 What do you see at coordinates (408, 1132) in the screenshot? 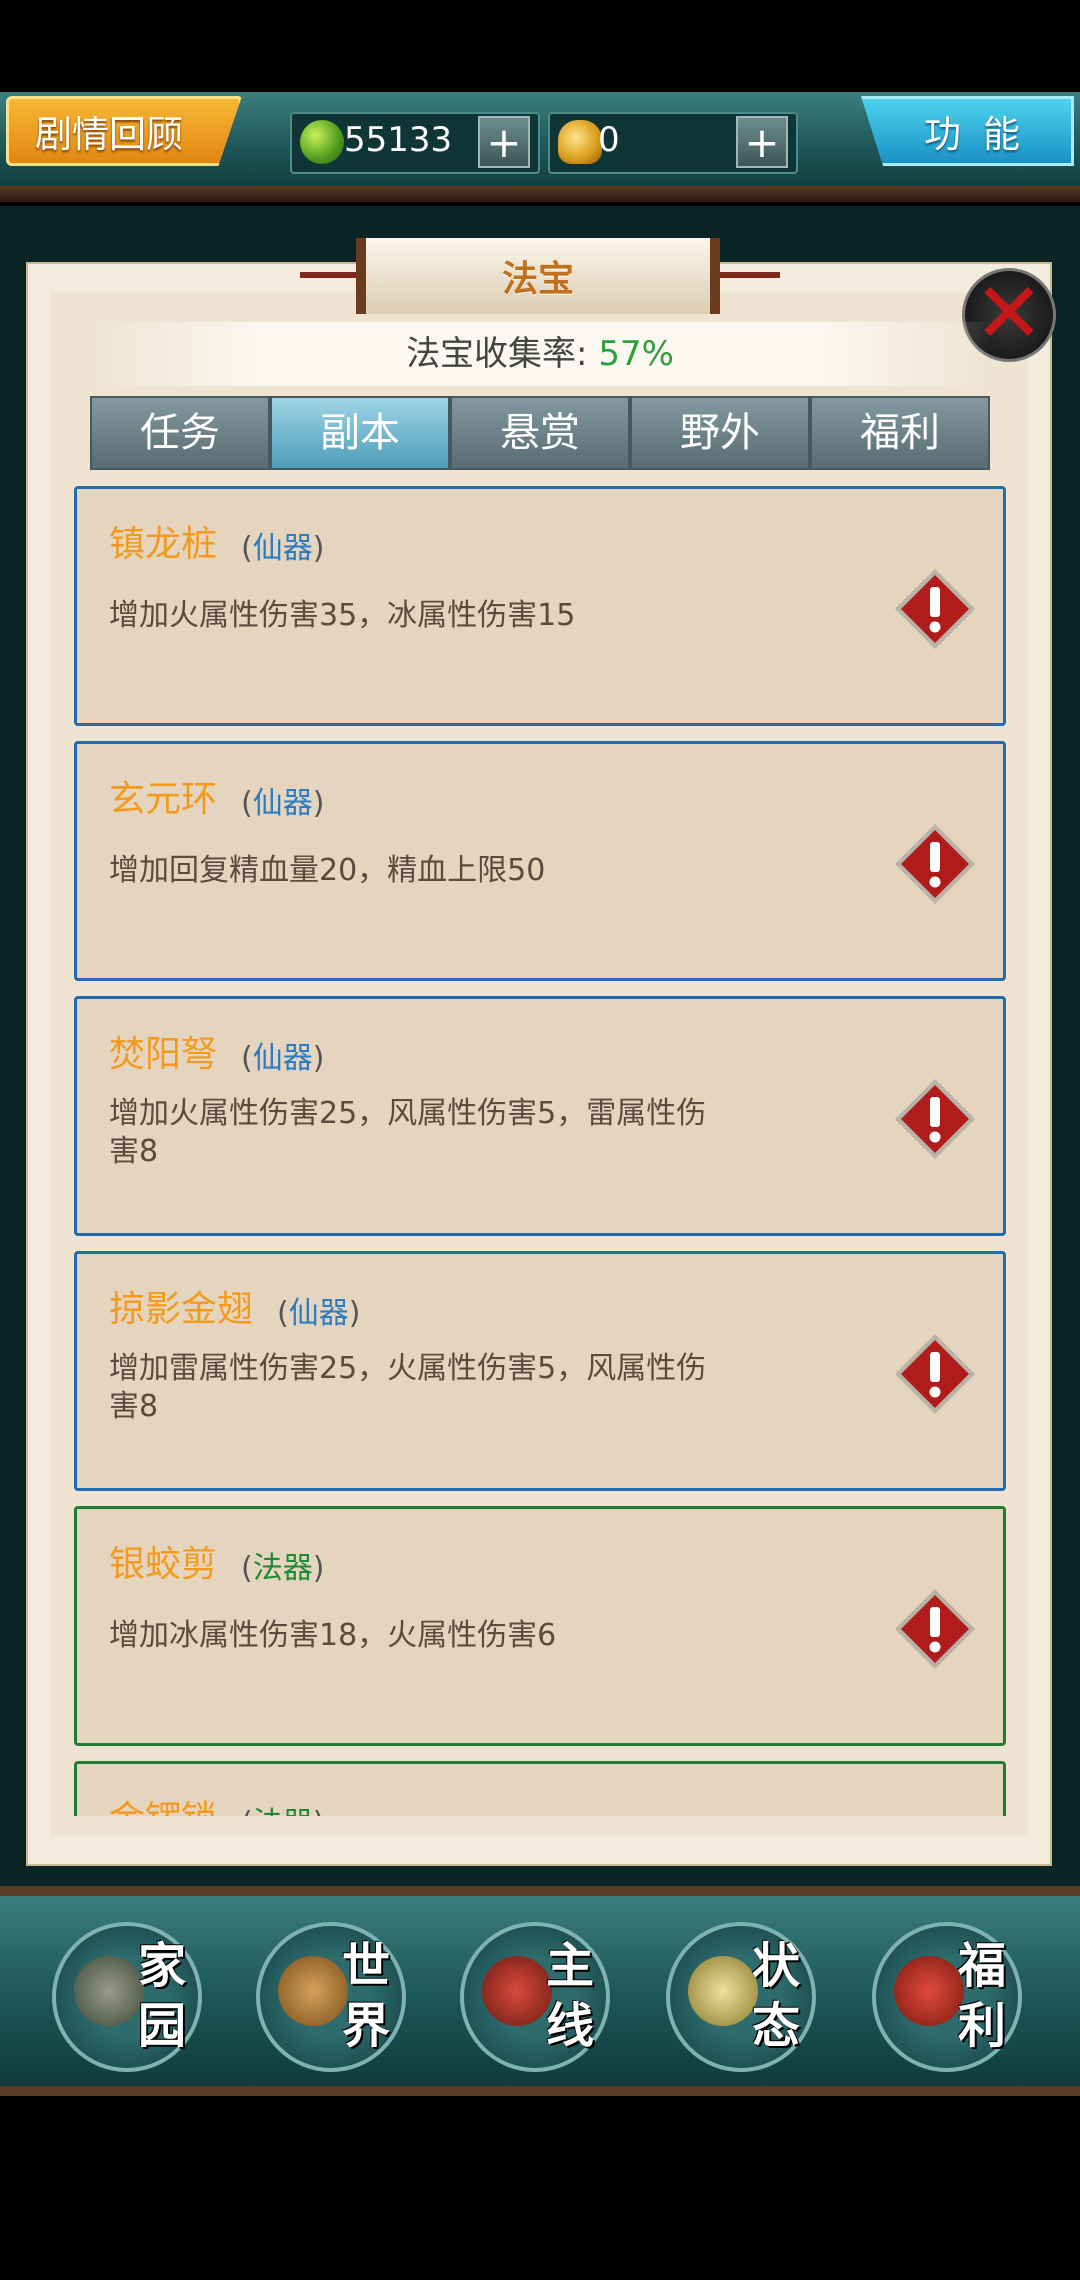
I see `treasure-description: 增加火属性伤害25，风属性伤害5，雷属性伤害8` at bounding box center [408, 1132].